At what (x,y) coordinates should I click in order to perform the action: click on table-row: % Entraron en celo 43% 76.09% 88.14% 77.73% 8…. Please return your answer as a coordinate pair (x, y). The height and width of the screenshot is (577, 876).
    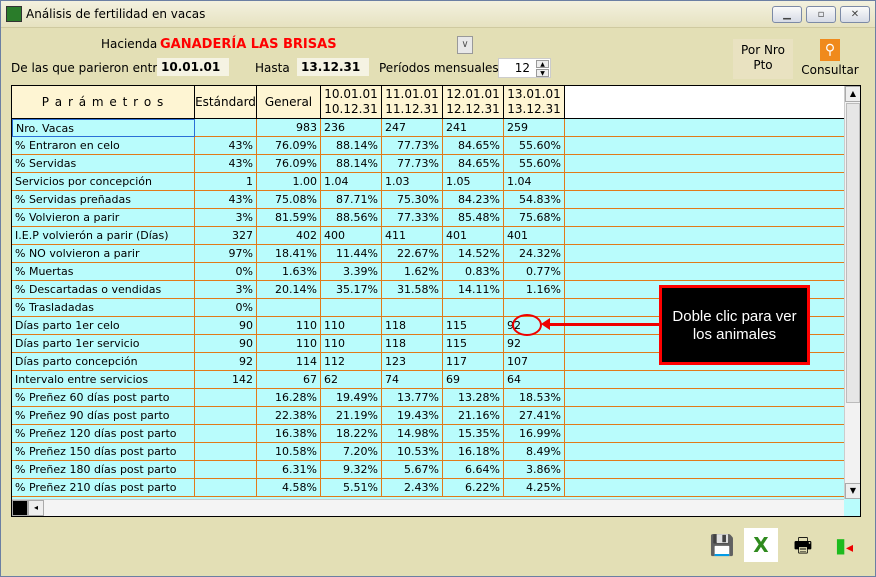
    Looking at the image, I should click on (428, 146).